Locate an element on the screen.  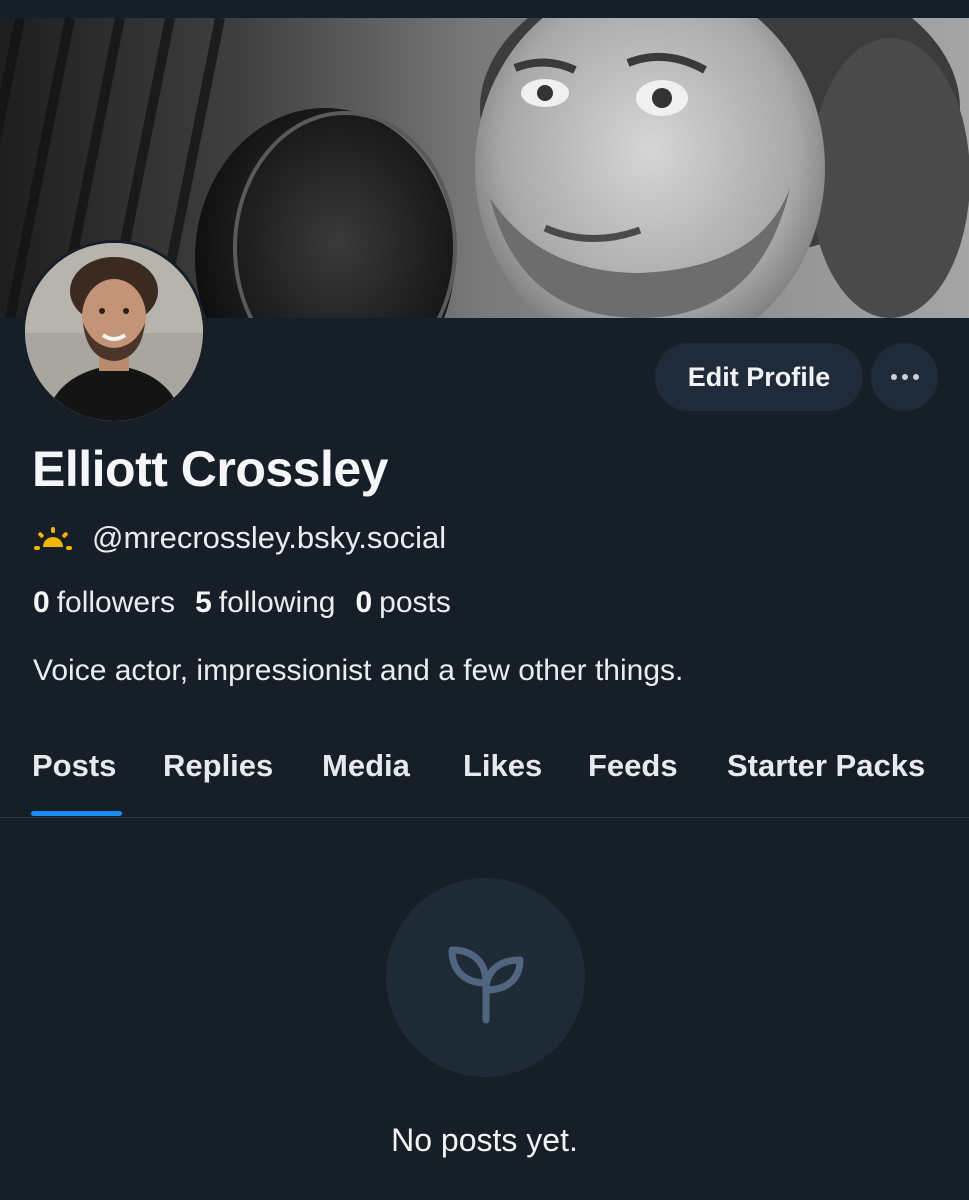
handle-row: @mrecrossley.bsky.social is located at coordinates (240, 538).